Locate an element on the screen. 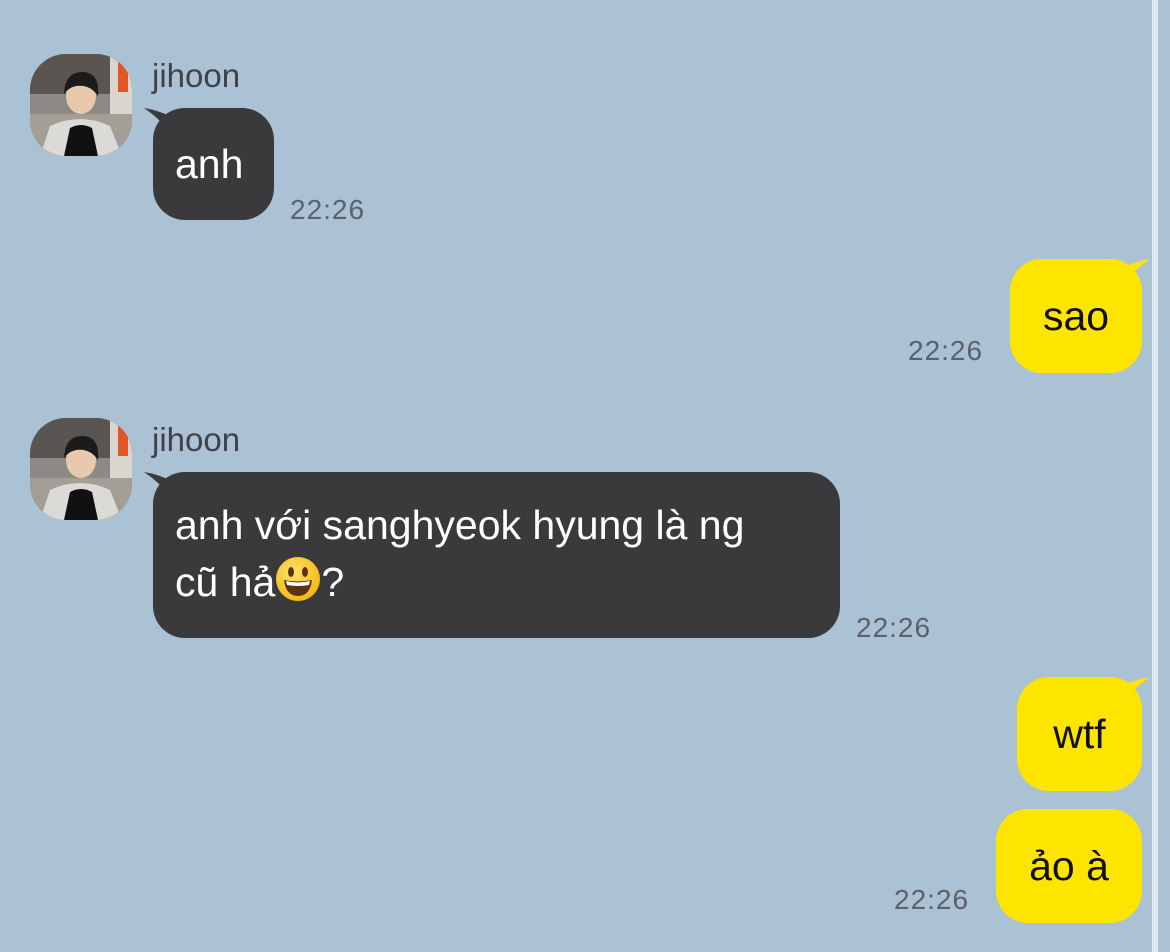 The width and height of the screenshot is (1170, 952). message-text: wtf is located at coordinates (1079, 734).